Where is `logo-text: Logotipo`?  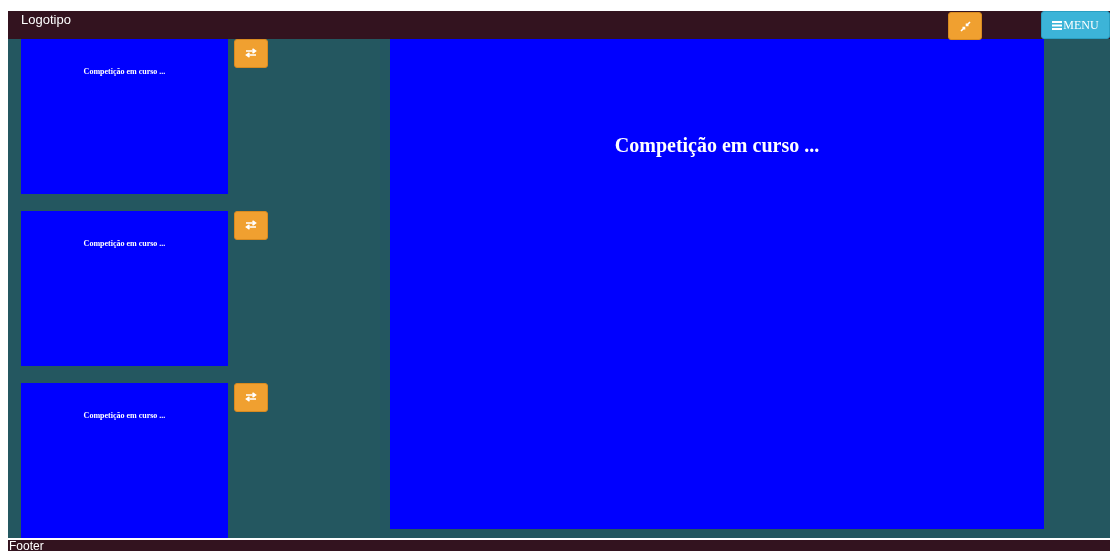 logo-text: Logotipo is located at coordinates (46, 19).